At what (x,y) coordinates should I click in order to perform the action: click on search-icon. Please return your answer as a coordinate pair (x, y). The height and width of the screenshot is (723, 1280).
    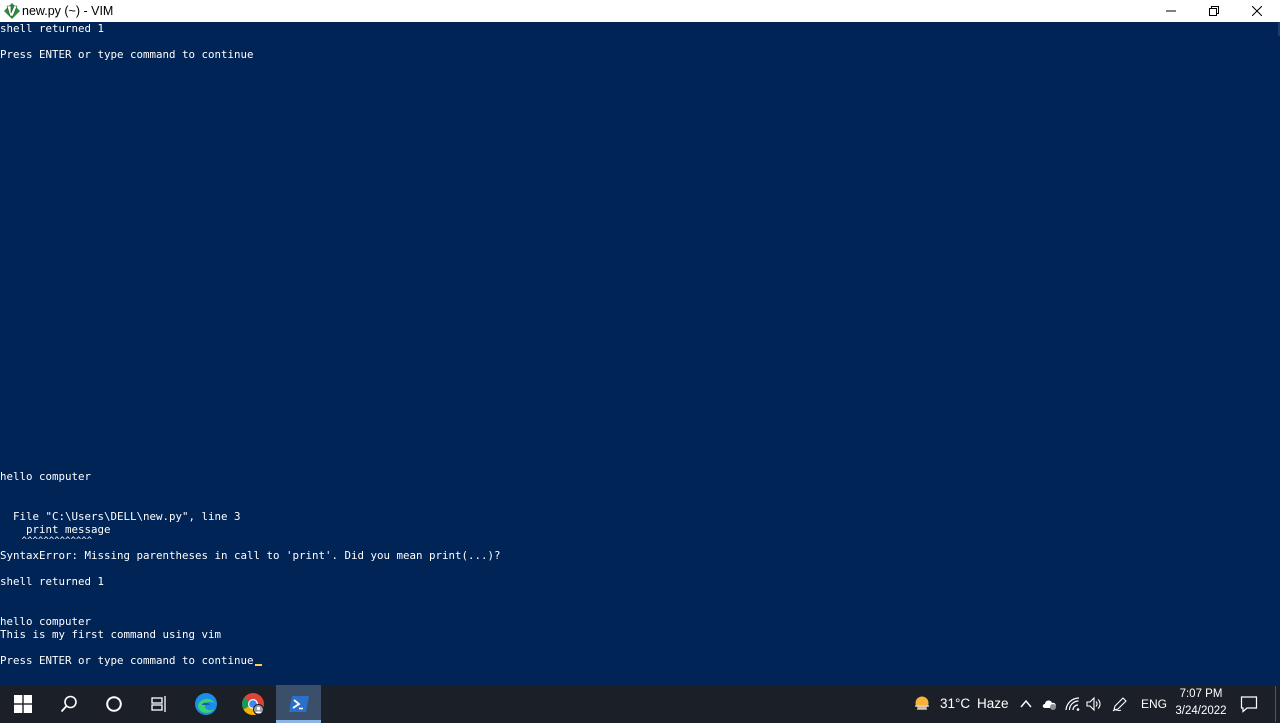
    Looking at the image, I should click on (68, 704).